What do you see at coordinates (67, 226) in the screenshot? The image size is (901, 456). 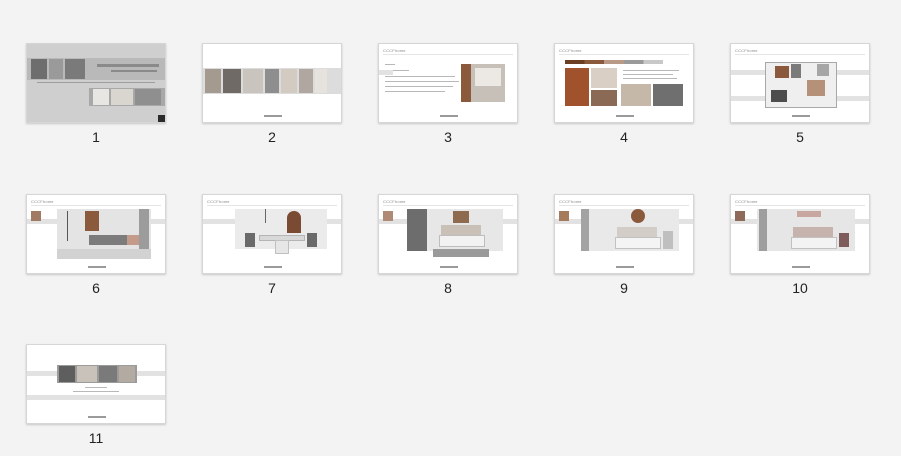 I see `floor-lamp` at bounding box center [67, 226].